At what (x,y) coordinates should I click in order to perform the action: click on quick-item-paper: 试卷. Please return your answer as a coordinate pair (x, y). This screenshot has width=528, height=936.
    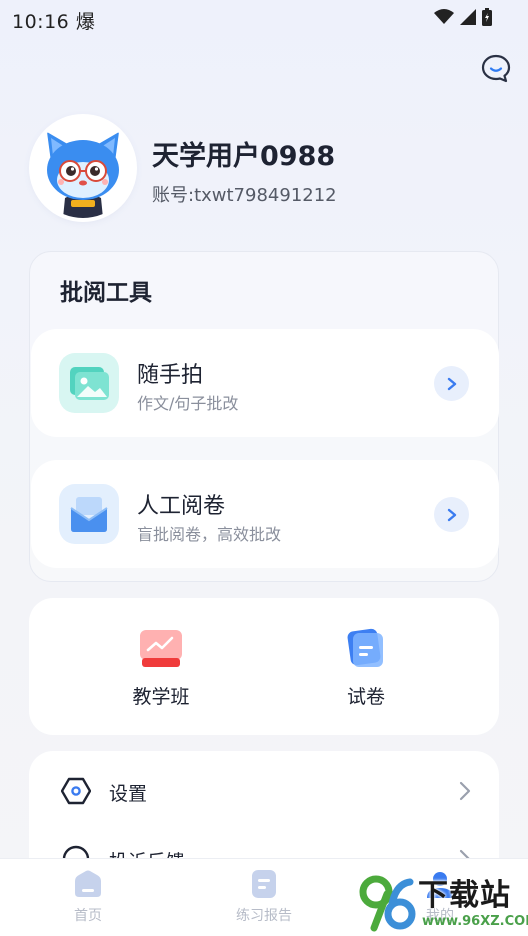
    Looking at the image, I should click on (366, 668).